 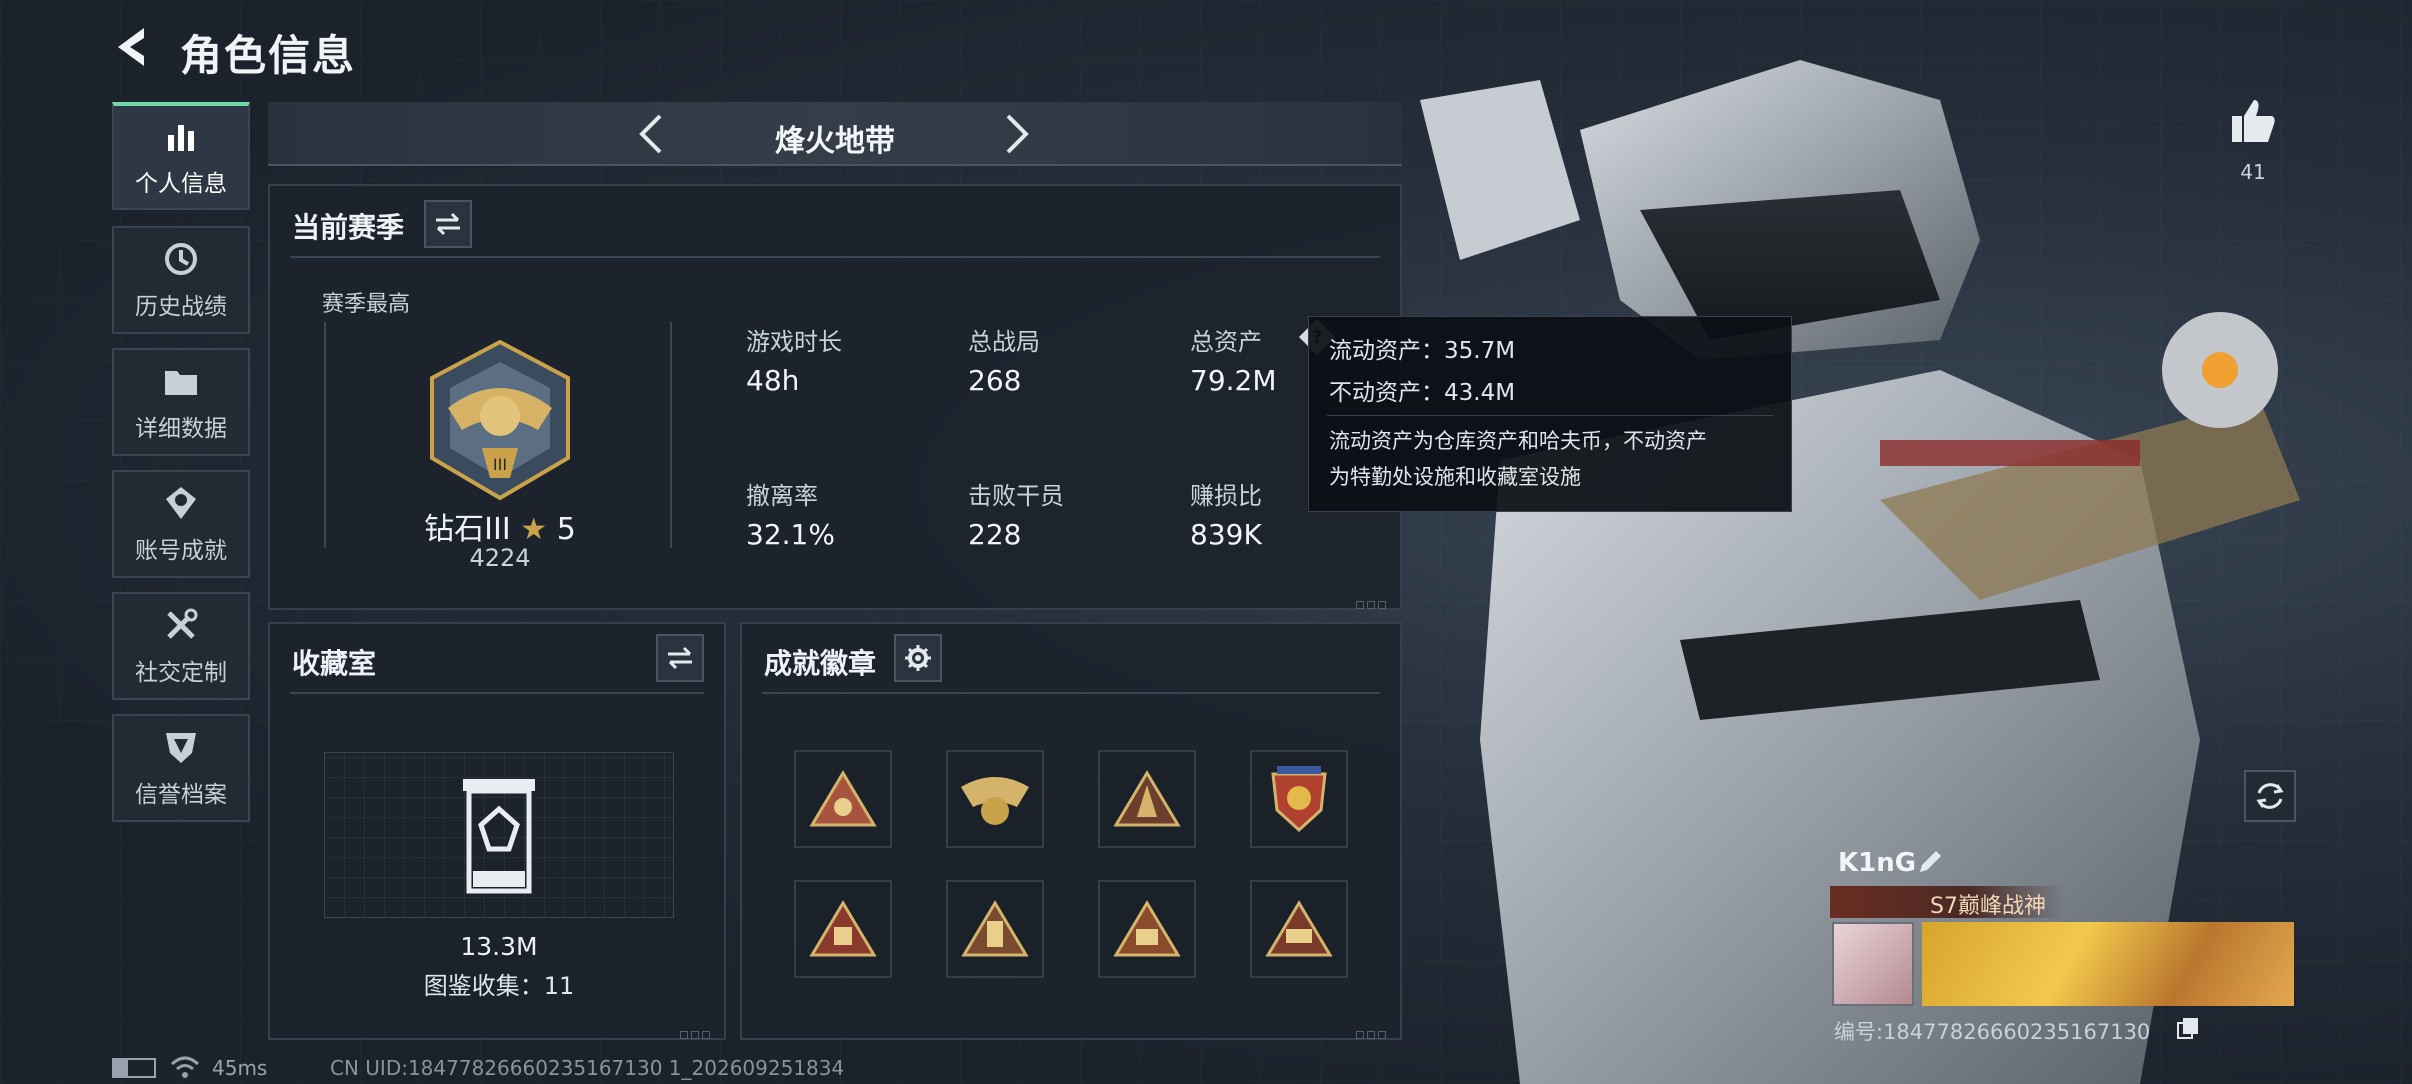 What do you see at coordinates (500, 464) in the screenshot?
I see `svg-text: III` at bounding box center [500, 464].